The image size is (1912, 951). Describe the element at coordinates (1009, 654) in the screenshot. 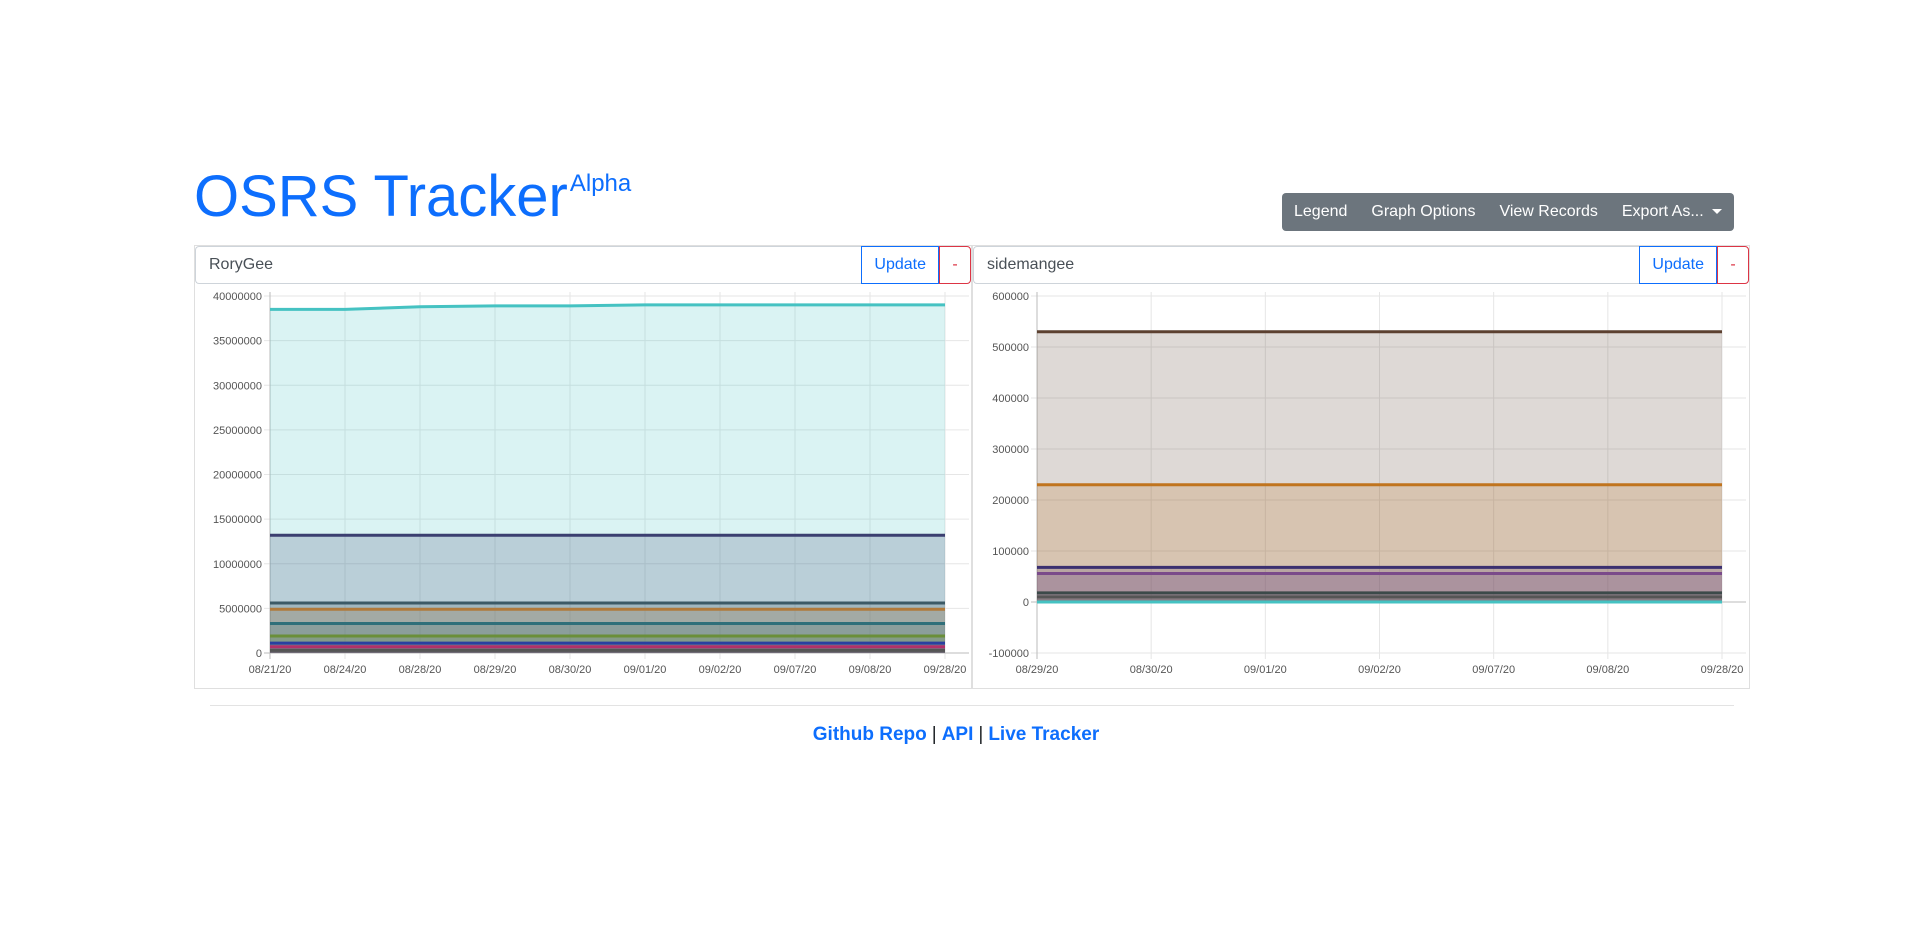

I see `y-tick-label: -100000` at that location.